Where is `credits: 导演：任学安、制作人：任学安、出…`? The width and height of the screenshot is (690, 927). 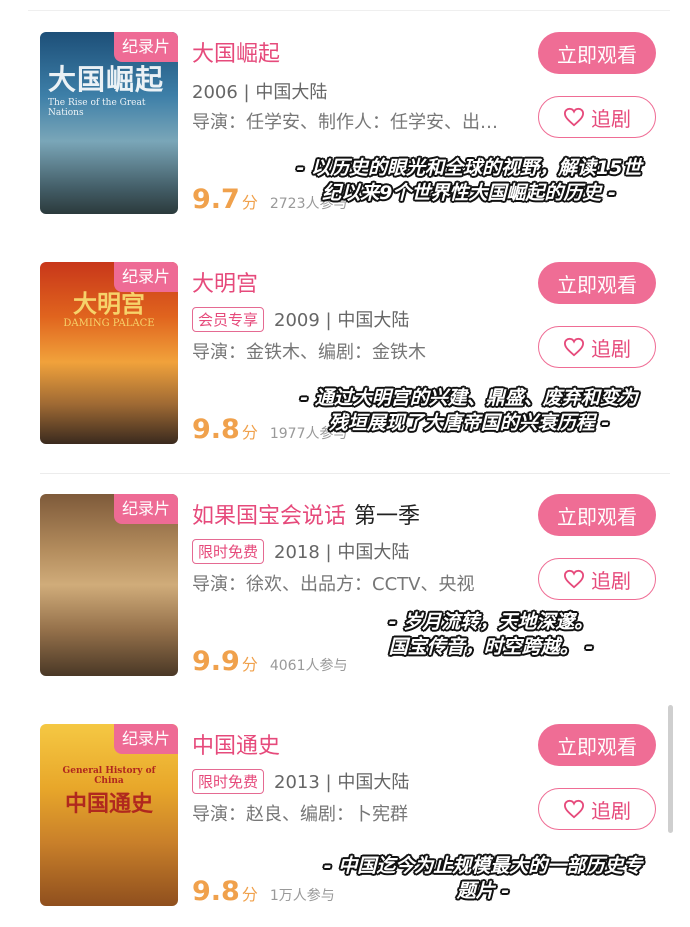 credits: 导演：任学安、制作人：任学安、出… is located at coordinates (345, 122).